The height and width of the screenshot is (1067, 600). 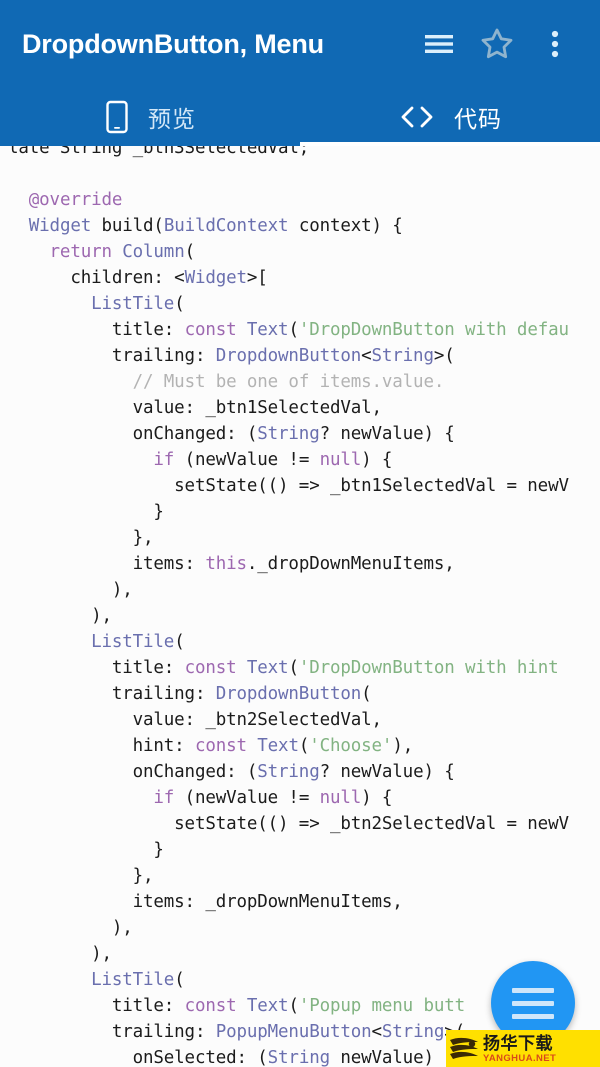 What do you see at coordinates (392, 1057) in the screenshot?
I see `code-token: newValue) {` at bounding box center [392, 1057].